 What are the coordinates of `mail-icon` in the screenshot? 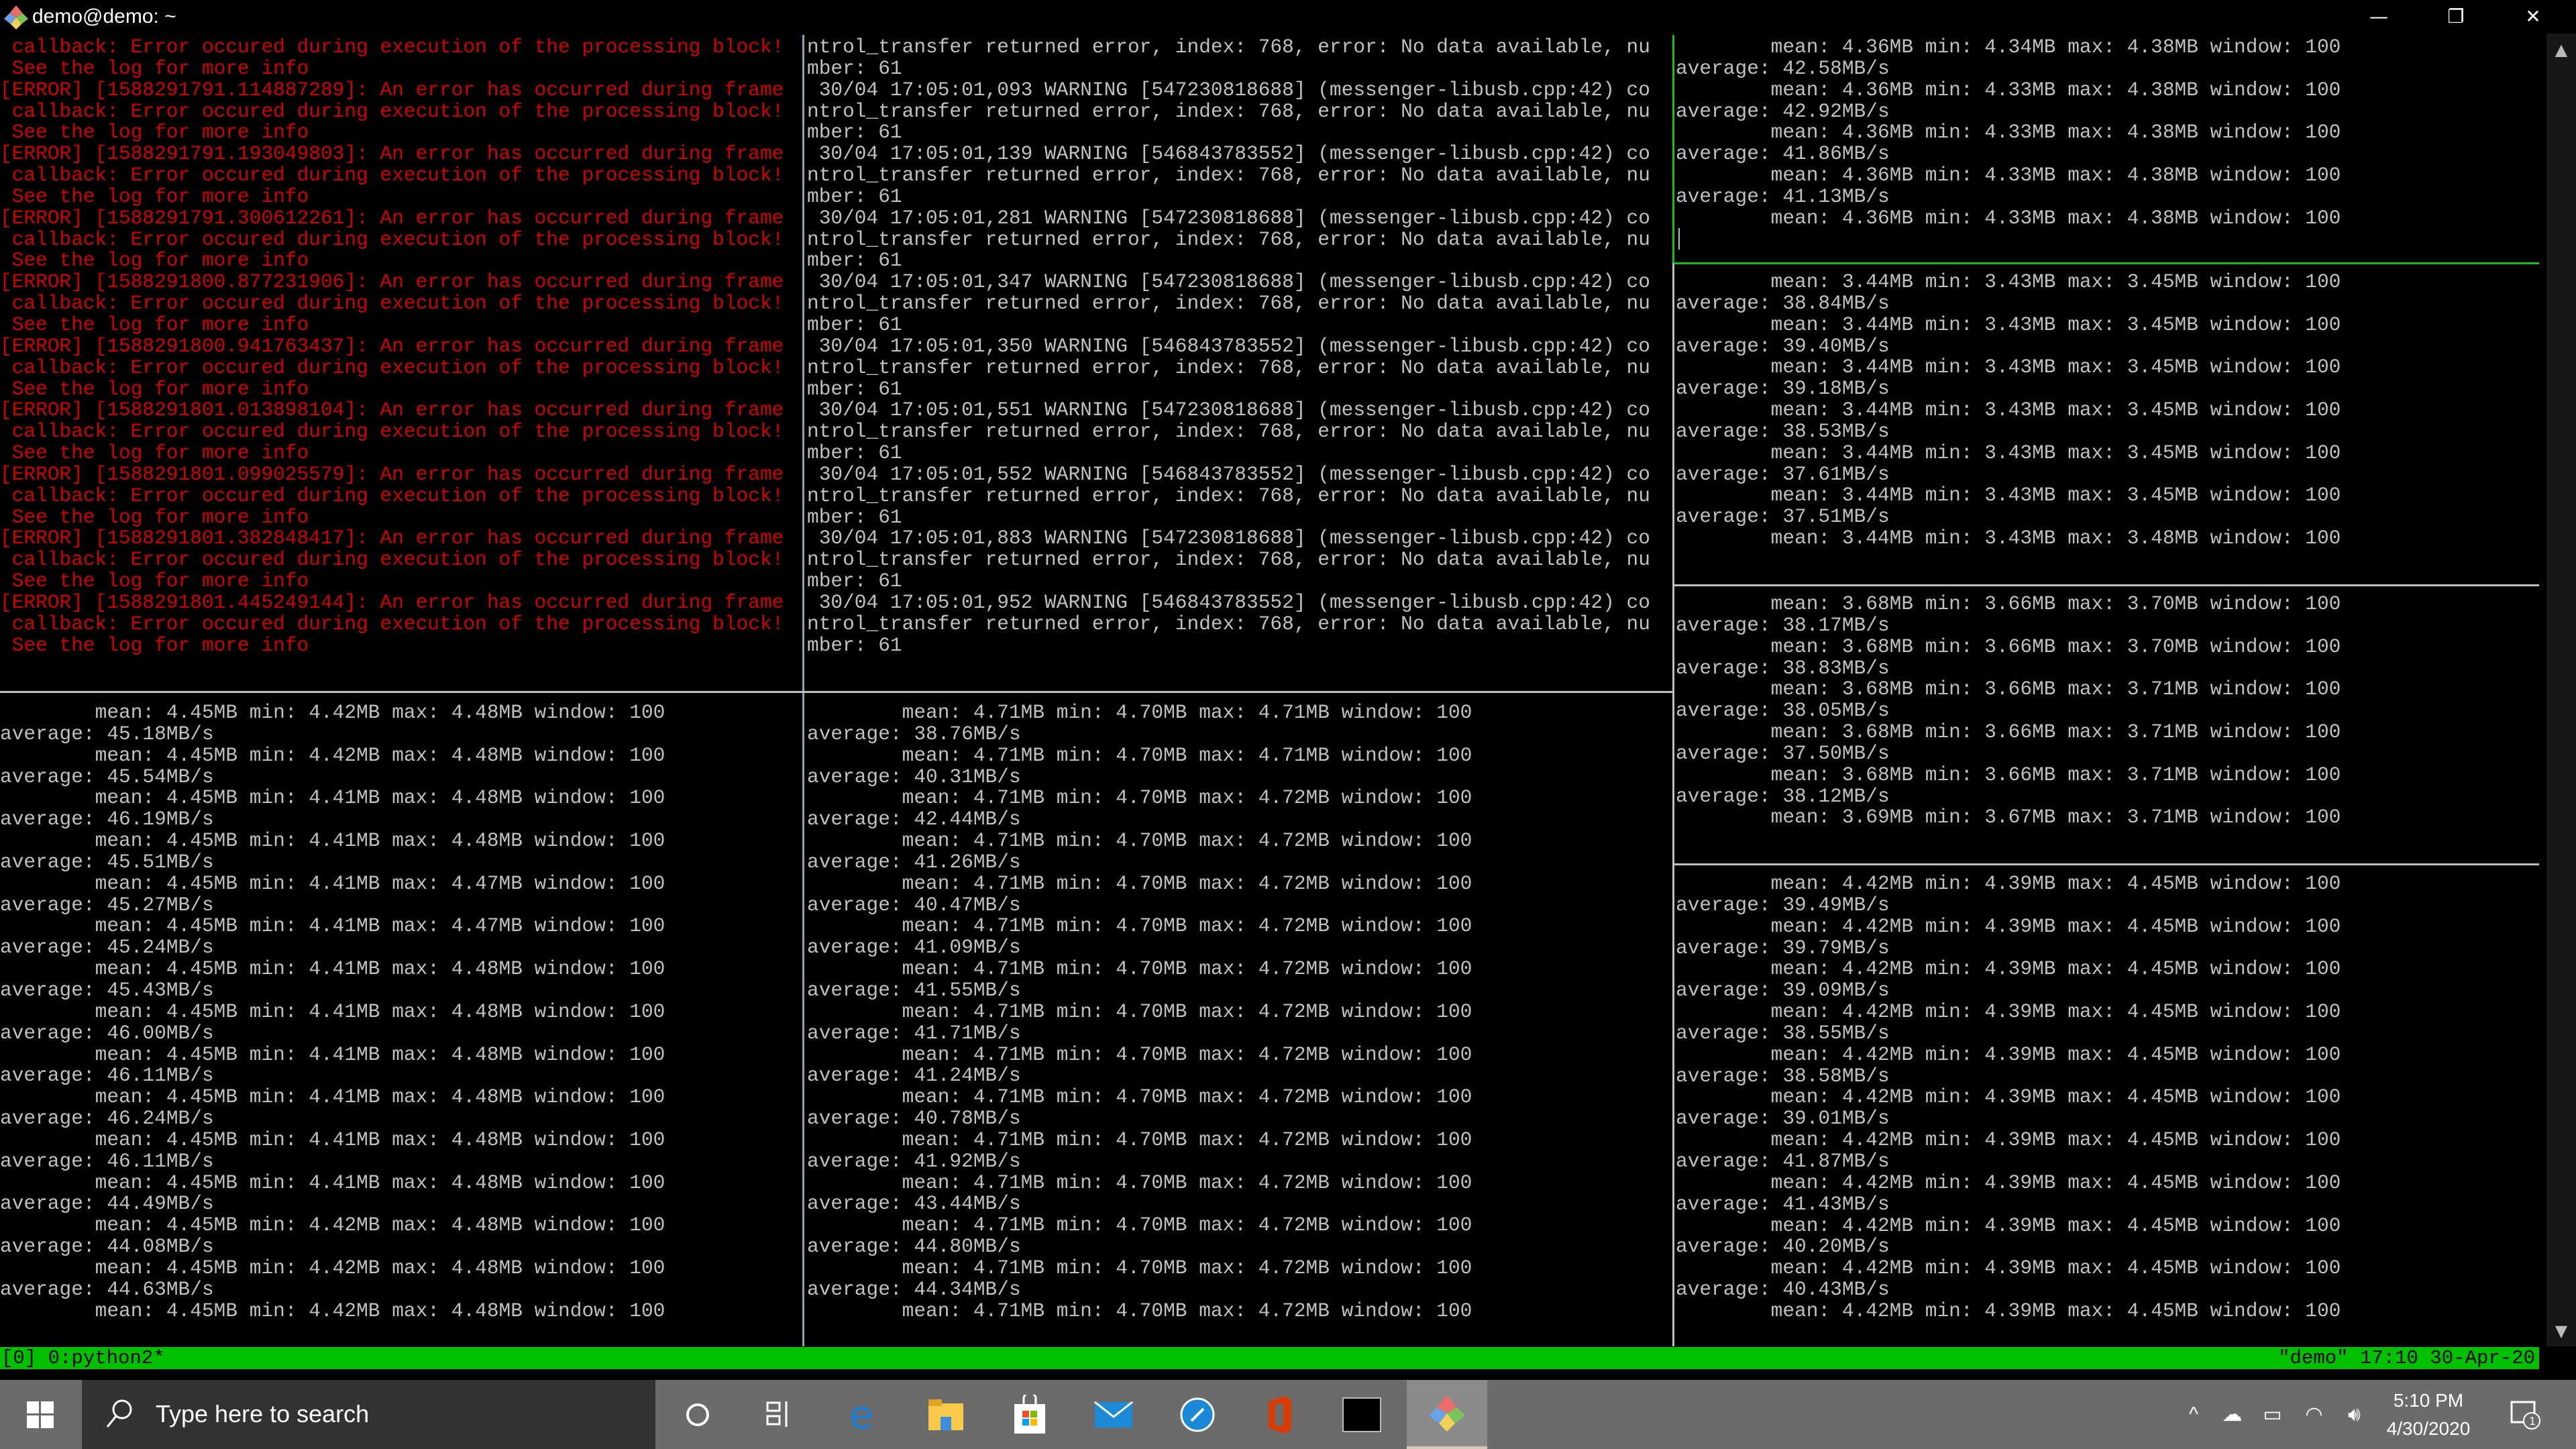 It's located at (1113, 1414).